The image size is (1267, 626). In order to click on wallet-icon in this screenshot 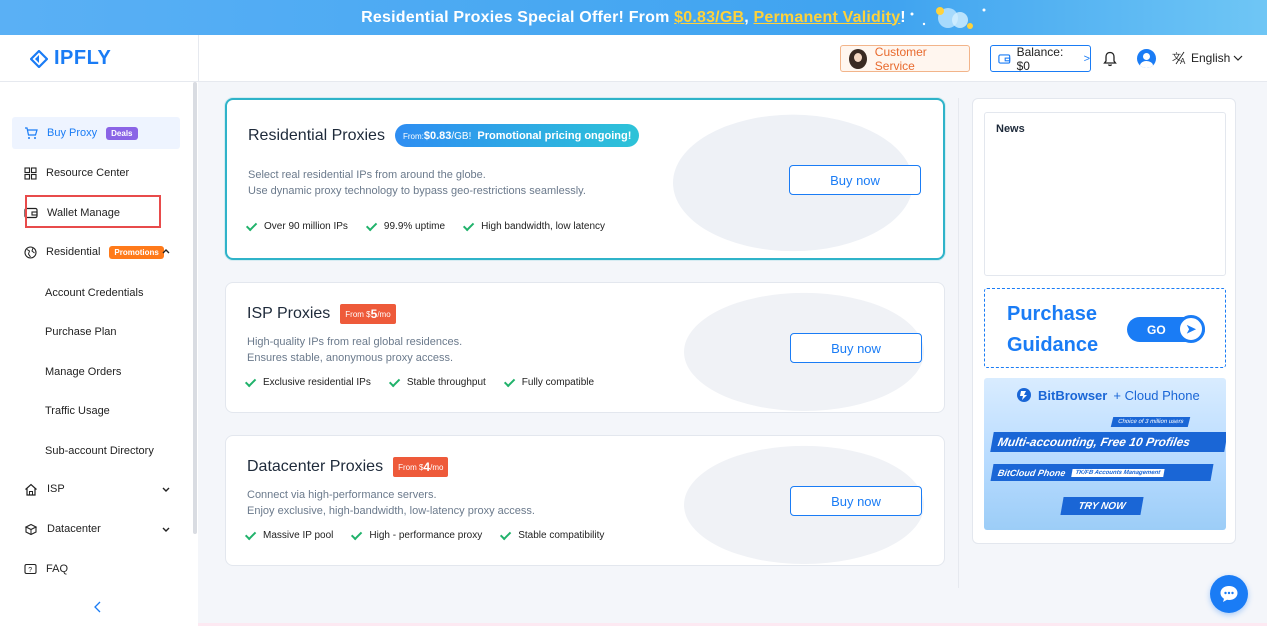, I will do `click(1004, 58)`.